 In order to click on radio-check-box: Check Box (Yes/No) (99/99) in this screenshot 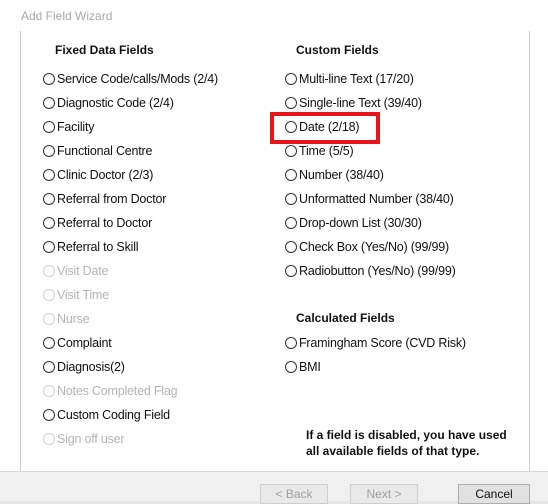, I will do `click(367, 247)`.